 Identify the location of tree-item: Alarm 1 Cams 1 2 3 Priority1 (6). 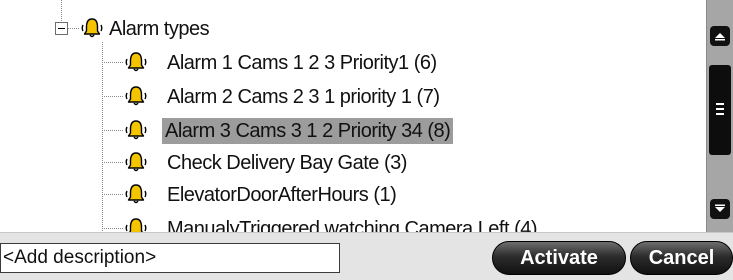
(353, 63).